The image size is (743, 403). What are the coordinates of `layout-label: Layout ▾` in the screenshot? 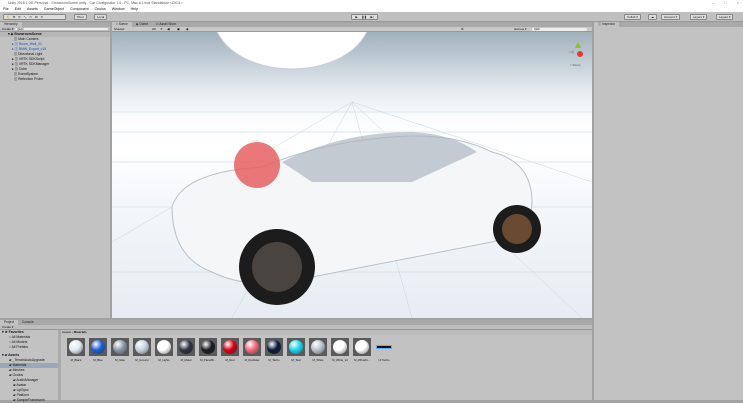 It's located at (725, 17).